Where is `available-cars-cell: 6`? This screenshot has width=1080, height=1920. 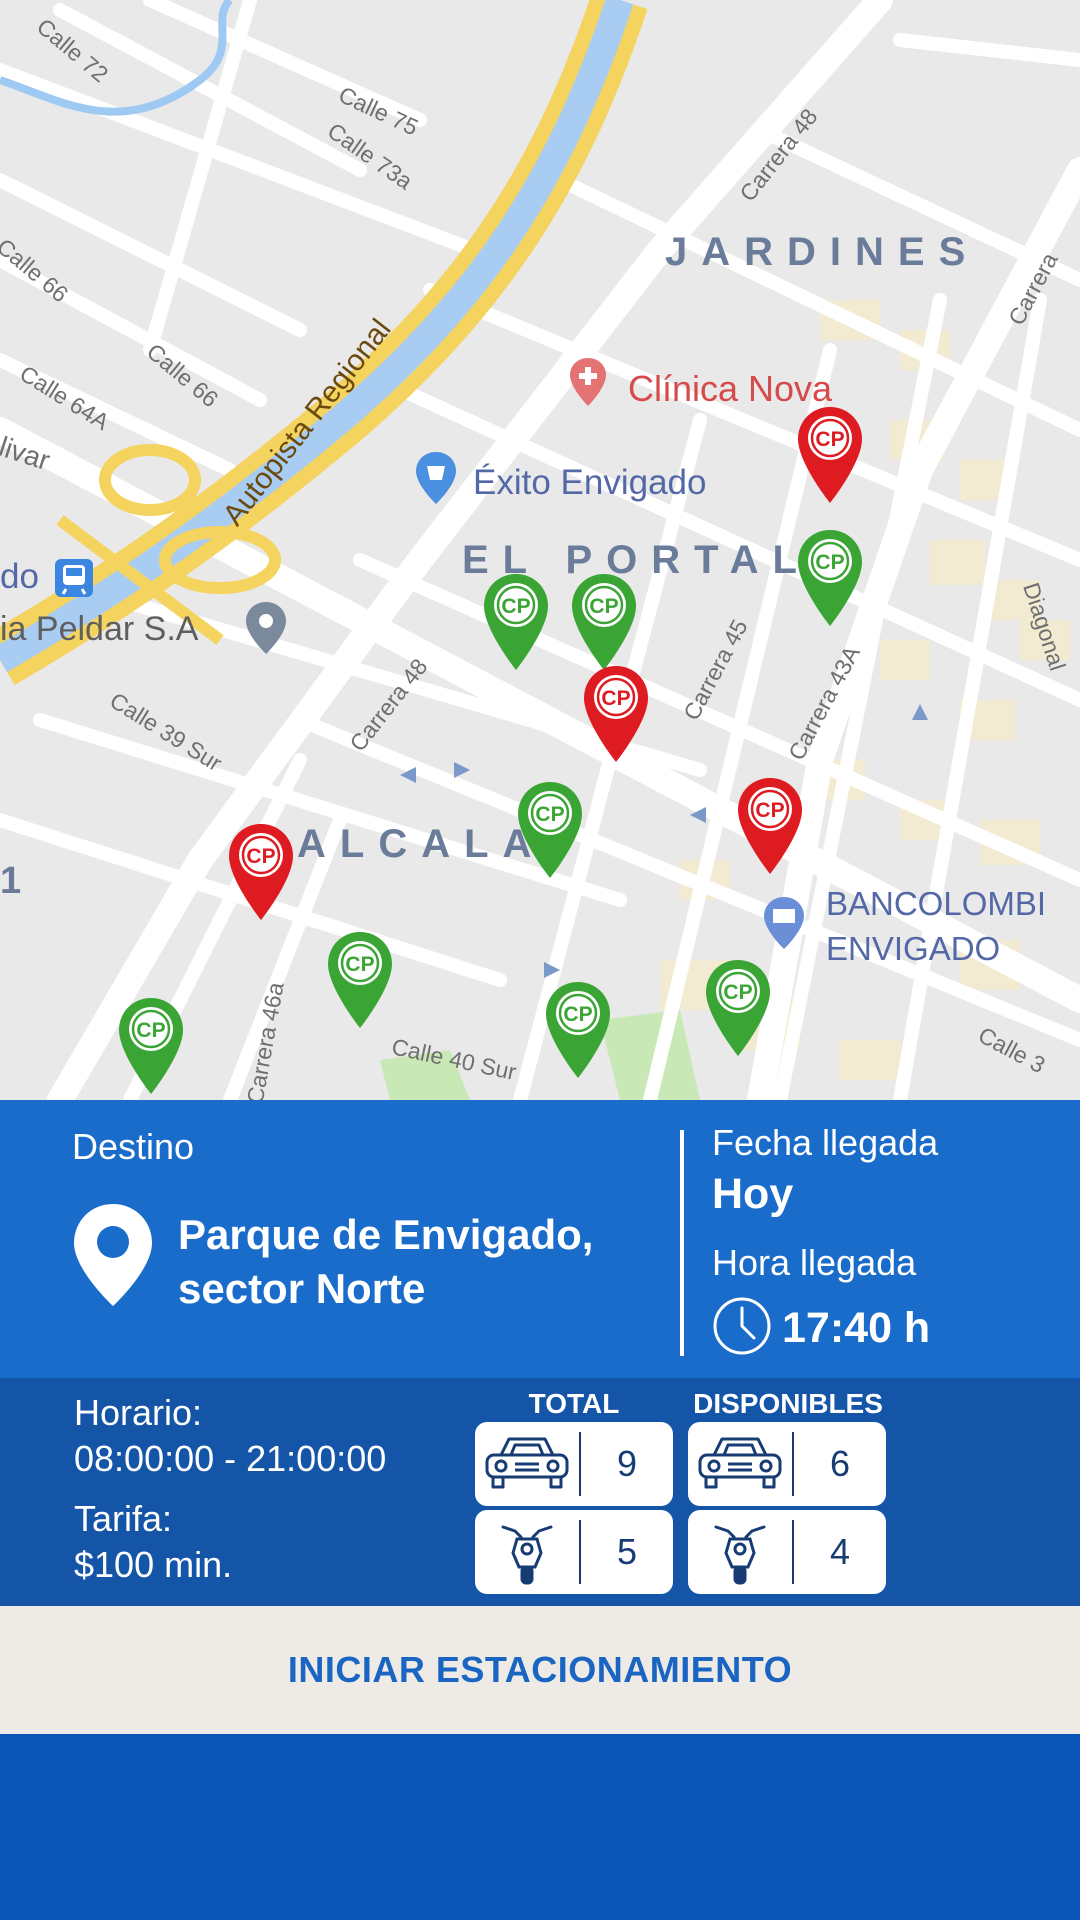 available-cars-cell: 6 is located at coordinates (787, 1464).